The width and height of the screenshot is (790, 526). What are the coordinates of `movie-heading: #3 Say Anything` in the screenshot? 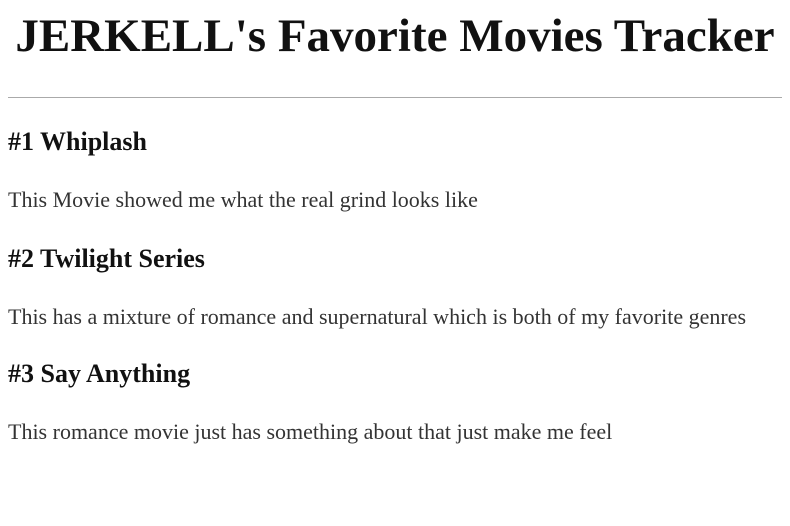 It's located at (99, 373).